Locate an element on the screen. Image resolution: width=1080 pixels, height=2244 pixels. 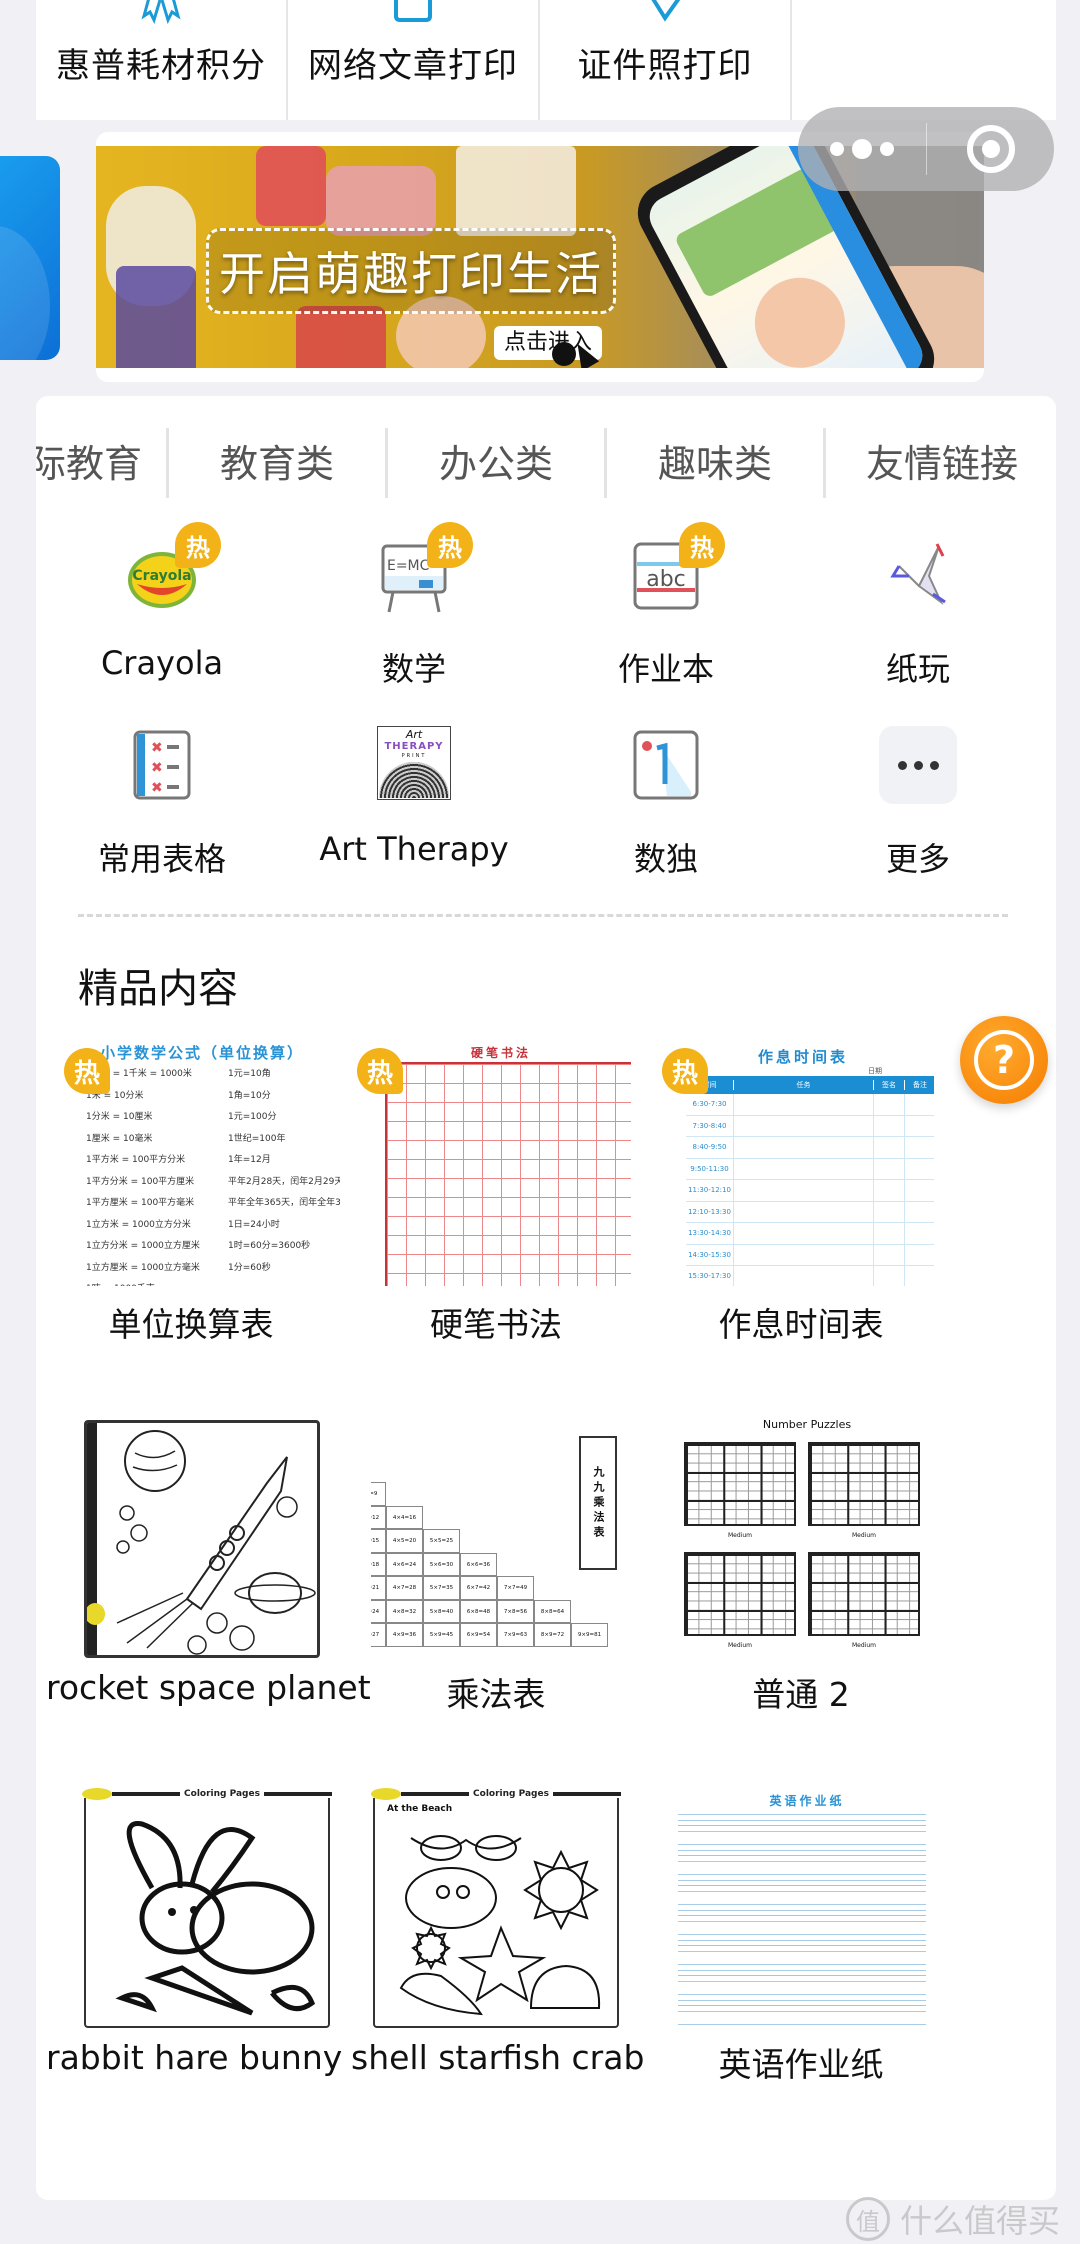
category-label: Art Therapy is located at coordinates (414, 849).